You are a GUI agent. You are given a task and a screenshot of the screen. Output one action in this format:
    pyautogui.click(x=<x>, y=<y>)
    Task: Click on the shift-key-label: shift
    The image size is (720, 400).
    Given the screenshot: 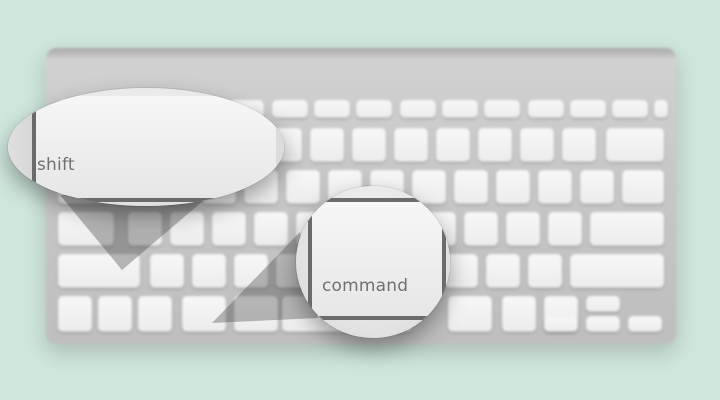 What is the action you would take?
    pyautogui.click(x=56, y=165)
    